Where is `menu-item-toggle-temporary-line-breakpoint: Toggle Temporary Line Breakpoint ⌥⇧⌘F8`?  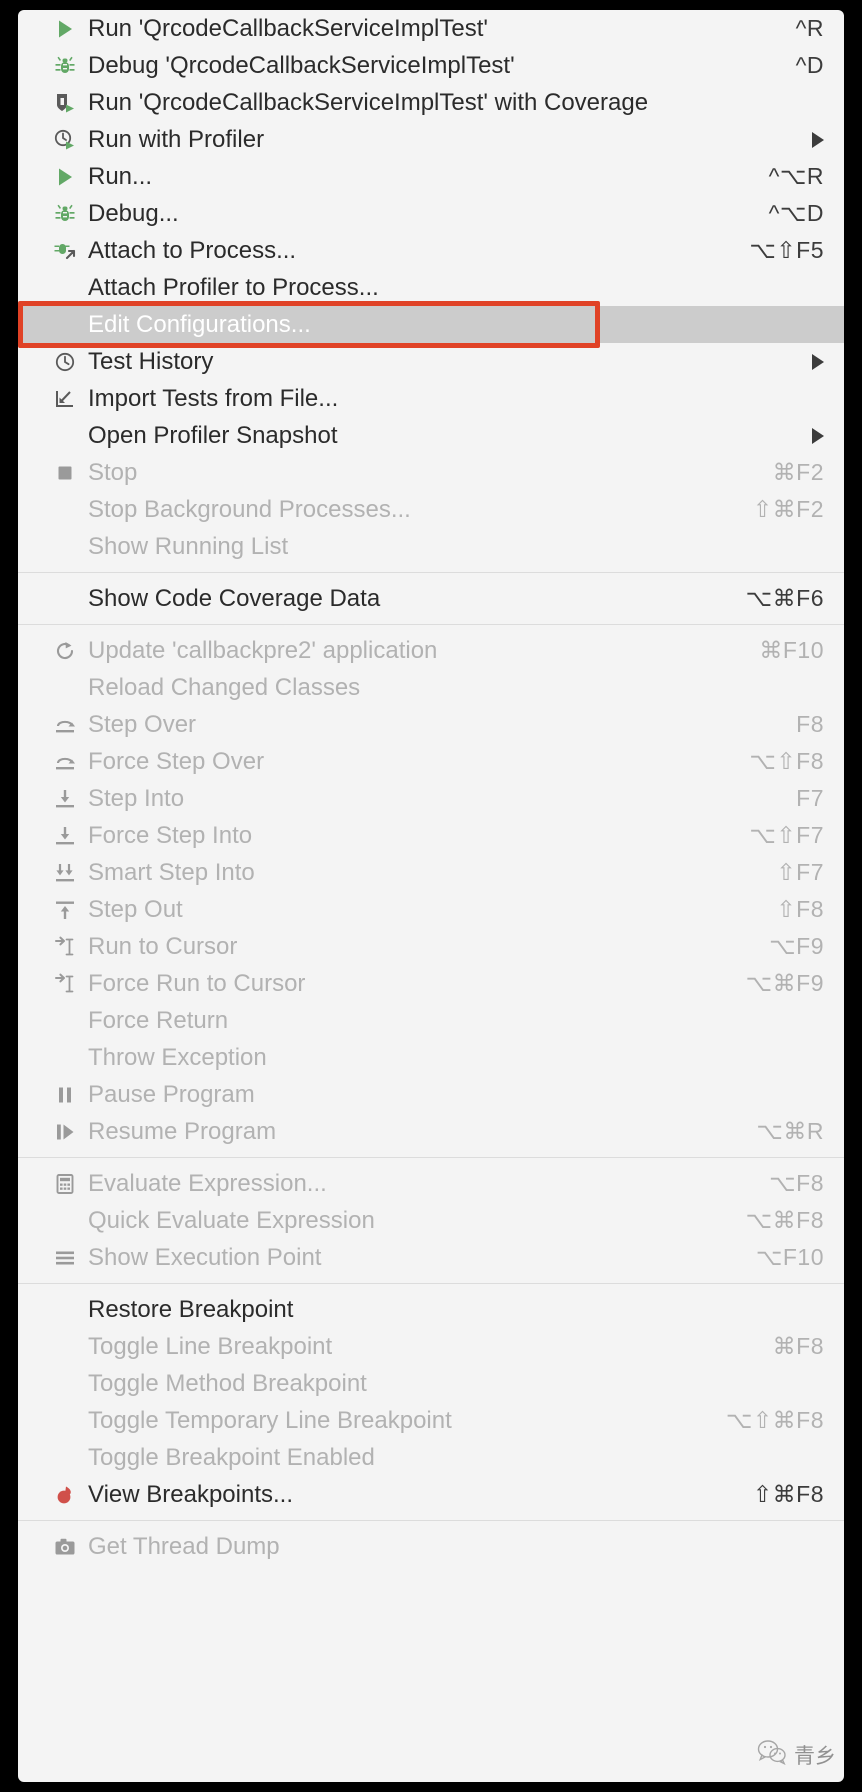
menu-item-toggle-temporary-line-breakpoint: Toggle Temporary Line Breakpoint ⌥⇧⌘F8 is located at coordinates (431, 1420).